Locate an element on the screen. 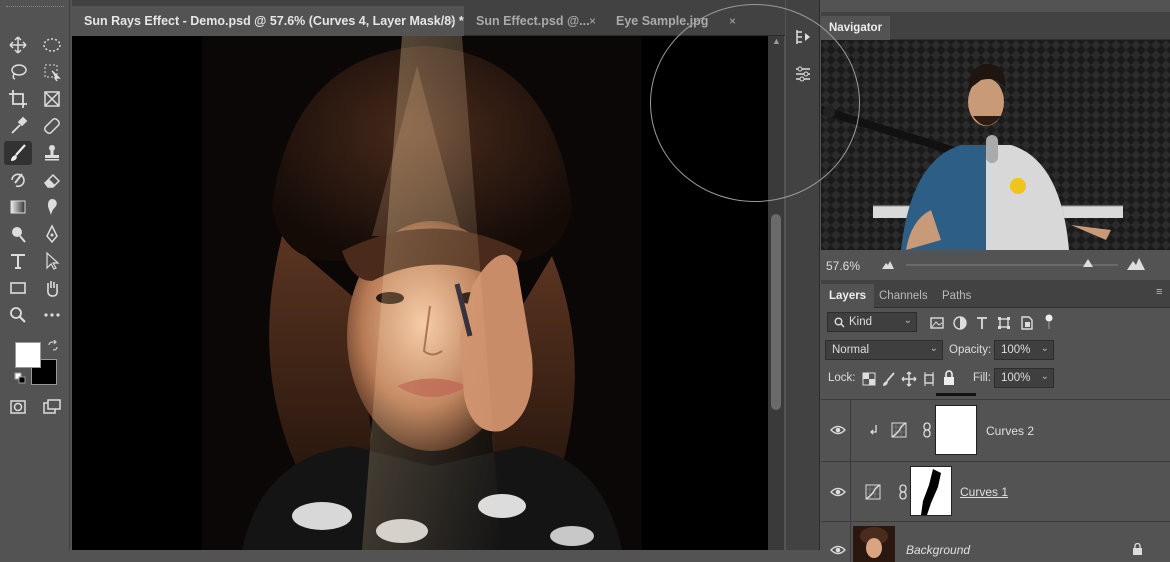  blend-mode-value: Normal is located at coordinates (851, 350).